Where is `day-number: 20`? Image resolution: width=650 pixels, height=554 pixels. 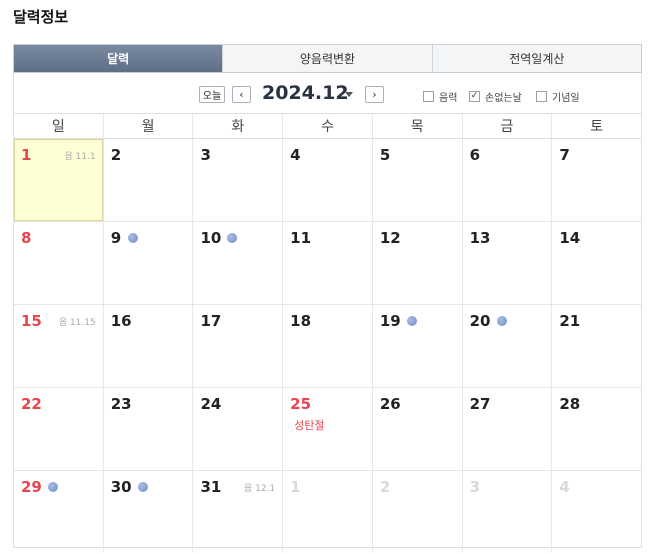
day-number: 20 is located at coordinates (480, 321).